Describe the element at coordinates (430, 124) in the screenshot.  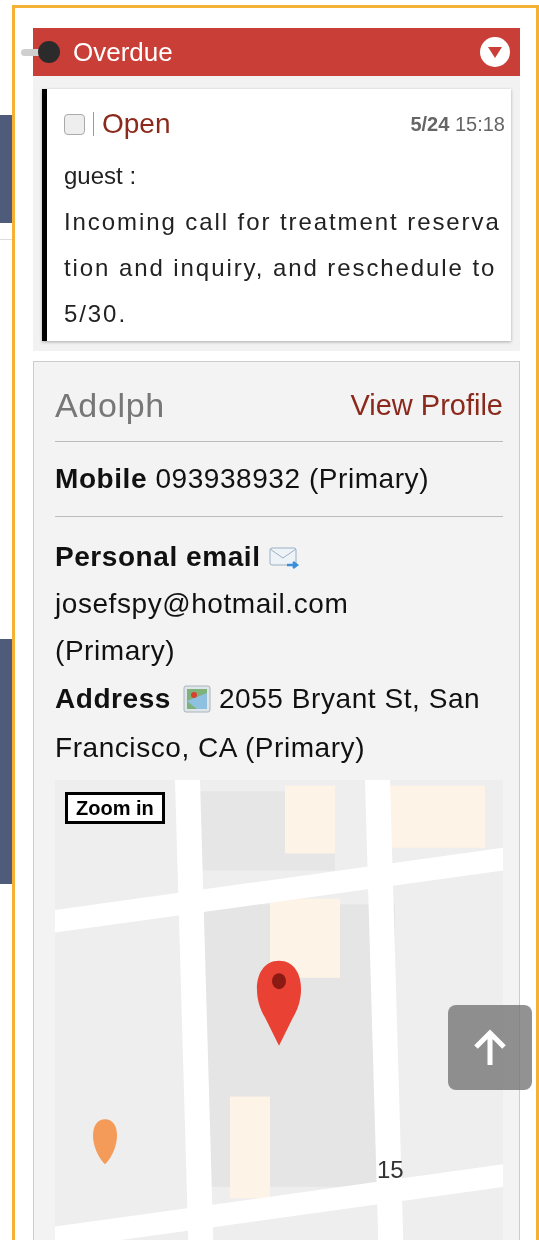
I see `task-date: 5/24` at that location.